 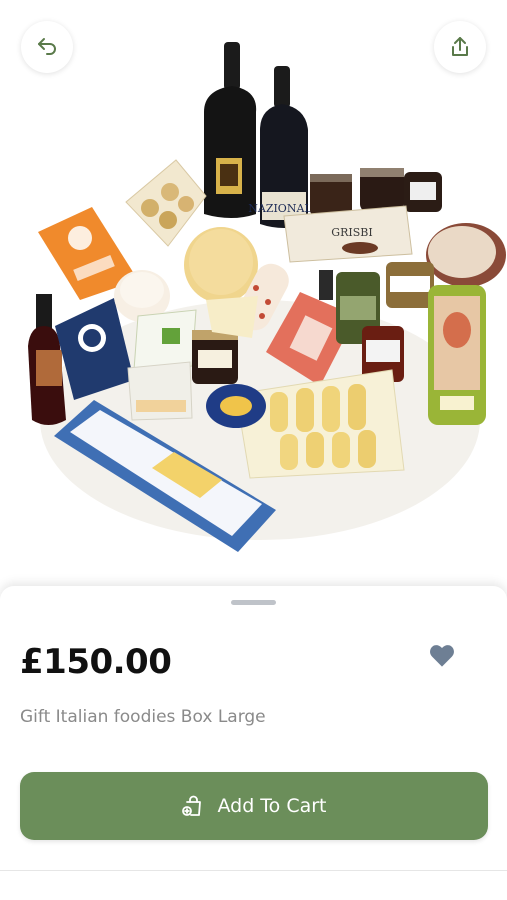 I want to click on biscuit-box: GRISBI, so click(x=348, y=234).